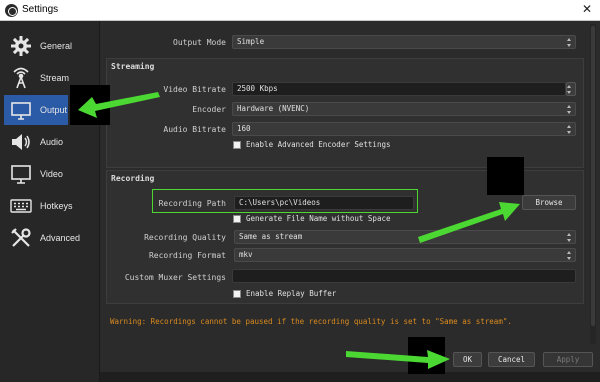 This screenshot has height=382, width=600. Describe the element at coordinates (21, 46) in the screenshot. I see `gear-icon` at that location.